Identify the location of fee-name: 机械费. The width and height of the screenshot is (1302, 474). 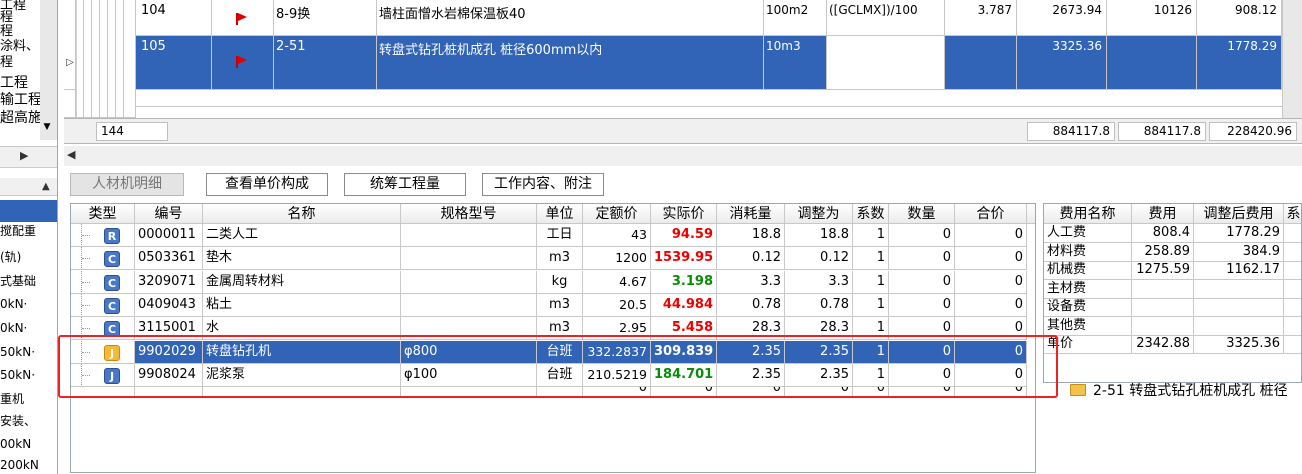
(1088, 270).